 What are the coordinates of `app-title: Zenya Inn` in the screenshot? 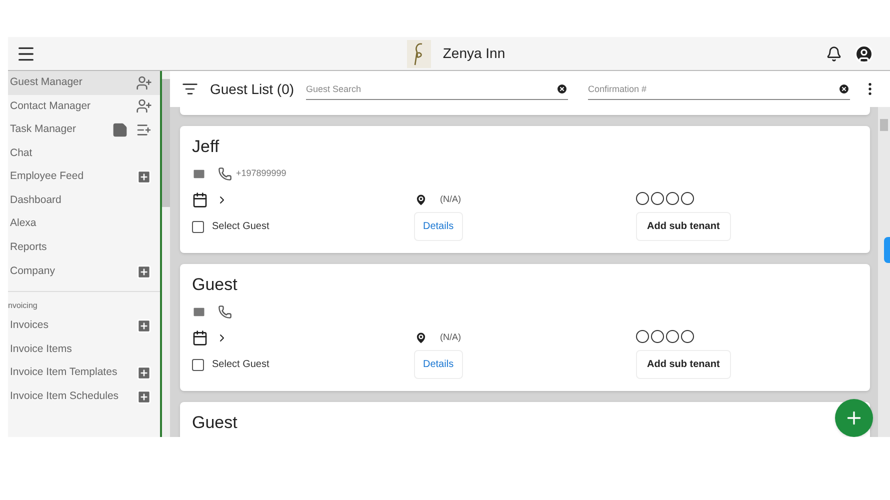 It's located at (474, 53).